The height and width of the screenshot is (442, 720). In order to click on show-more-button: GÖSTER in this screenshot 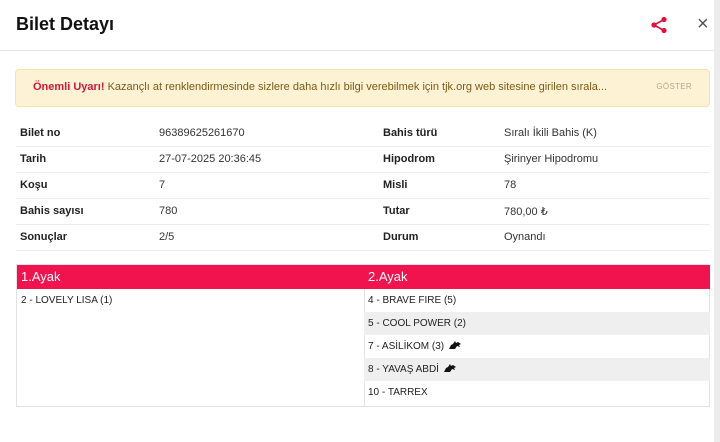, I will do `click(674, 86)`.